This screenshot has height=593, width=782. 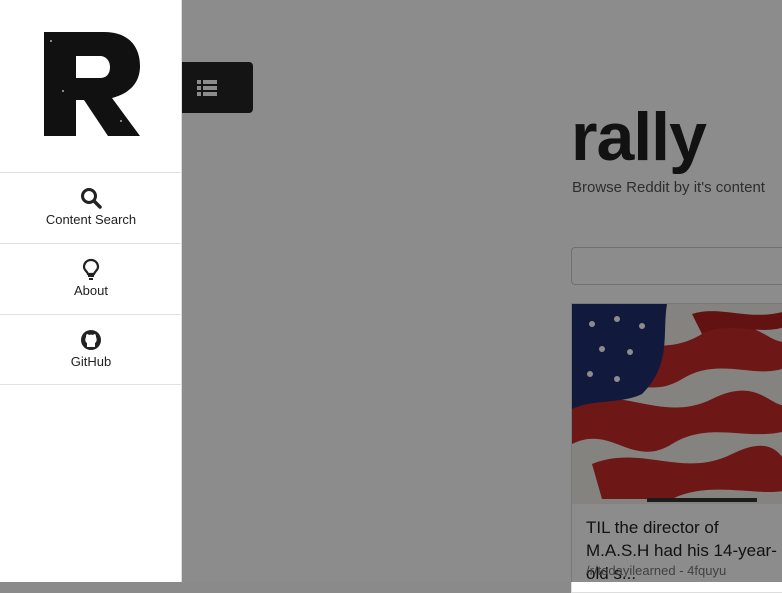 I want to click on sidebar-item-about: About, so click(x=91, y=278).